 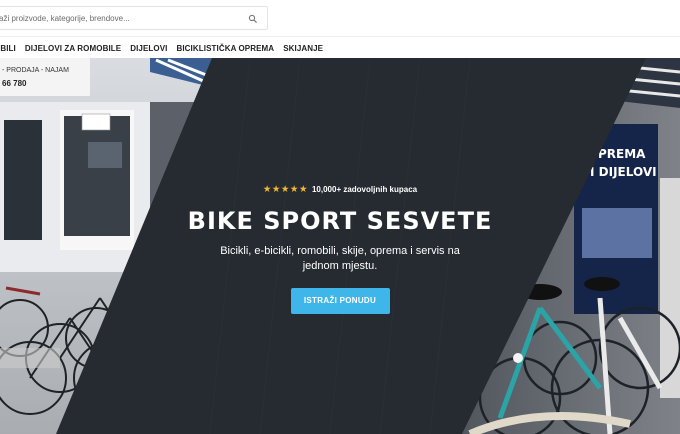 I want to click on nav-item-skijanje: SKIJANJE, so click(x=303, y=48).